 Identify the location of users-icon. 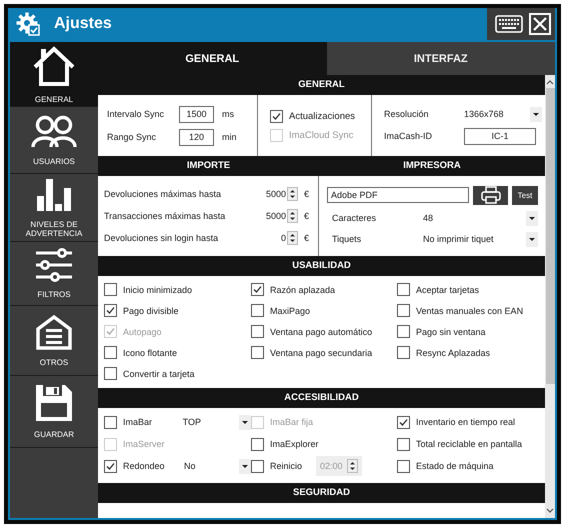
(54, 131).